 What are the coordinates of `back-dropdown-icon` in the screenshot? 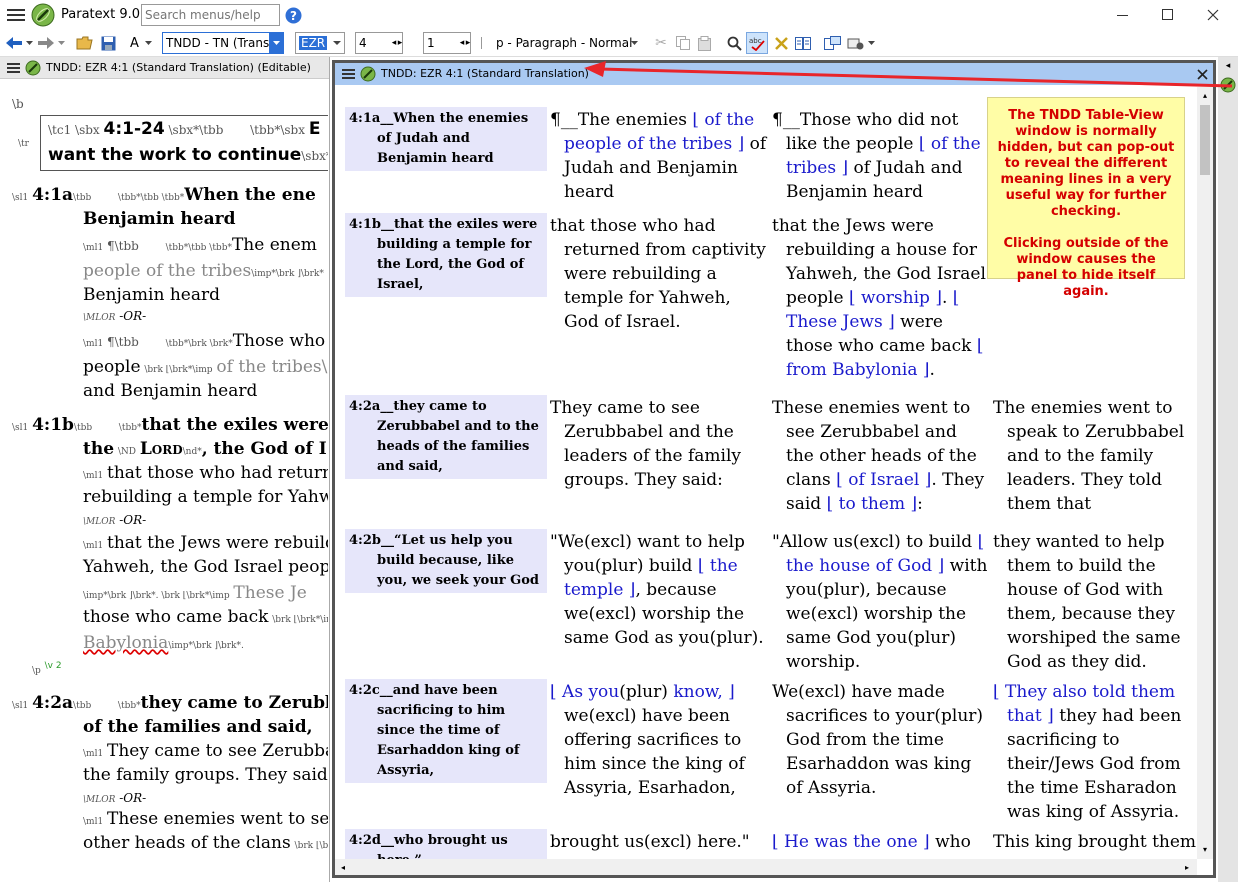 It's located at (29, 43).